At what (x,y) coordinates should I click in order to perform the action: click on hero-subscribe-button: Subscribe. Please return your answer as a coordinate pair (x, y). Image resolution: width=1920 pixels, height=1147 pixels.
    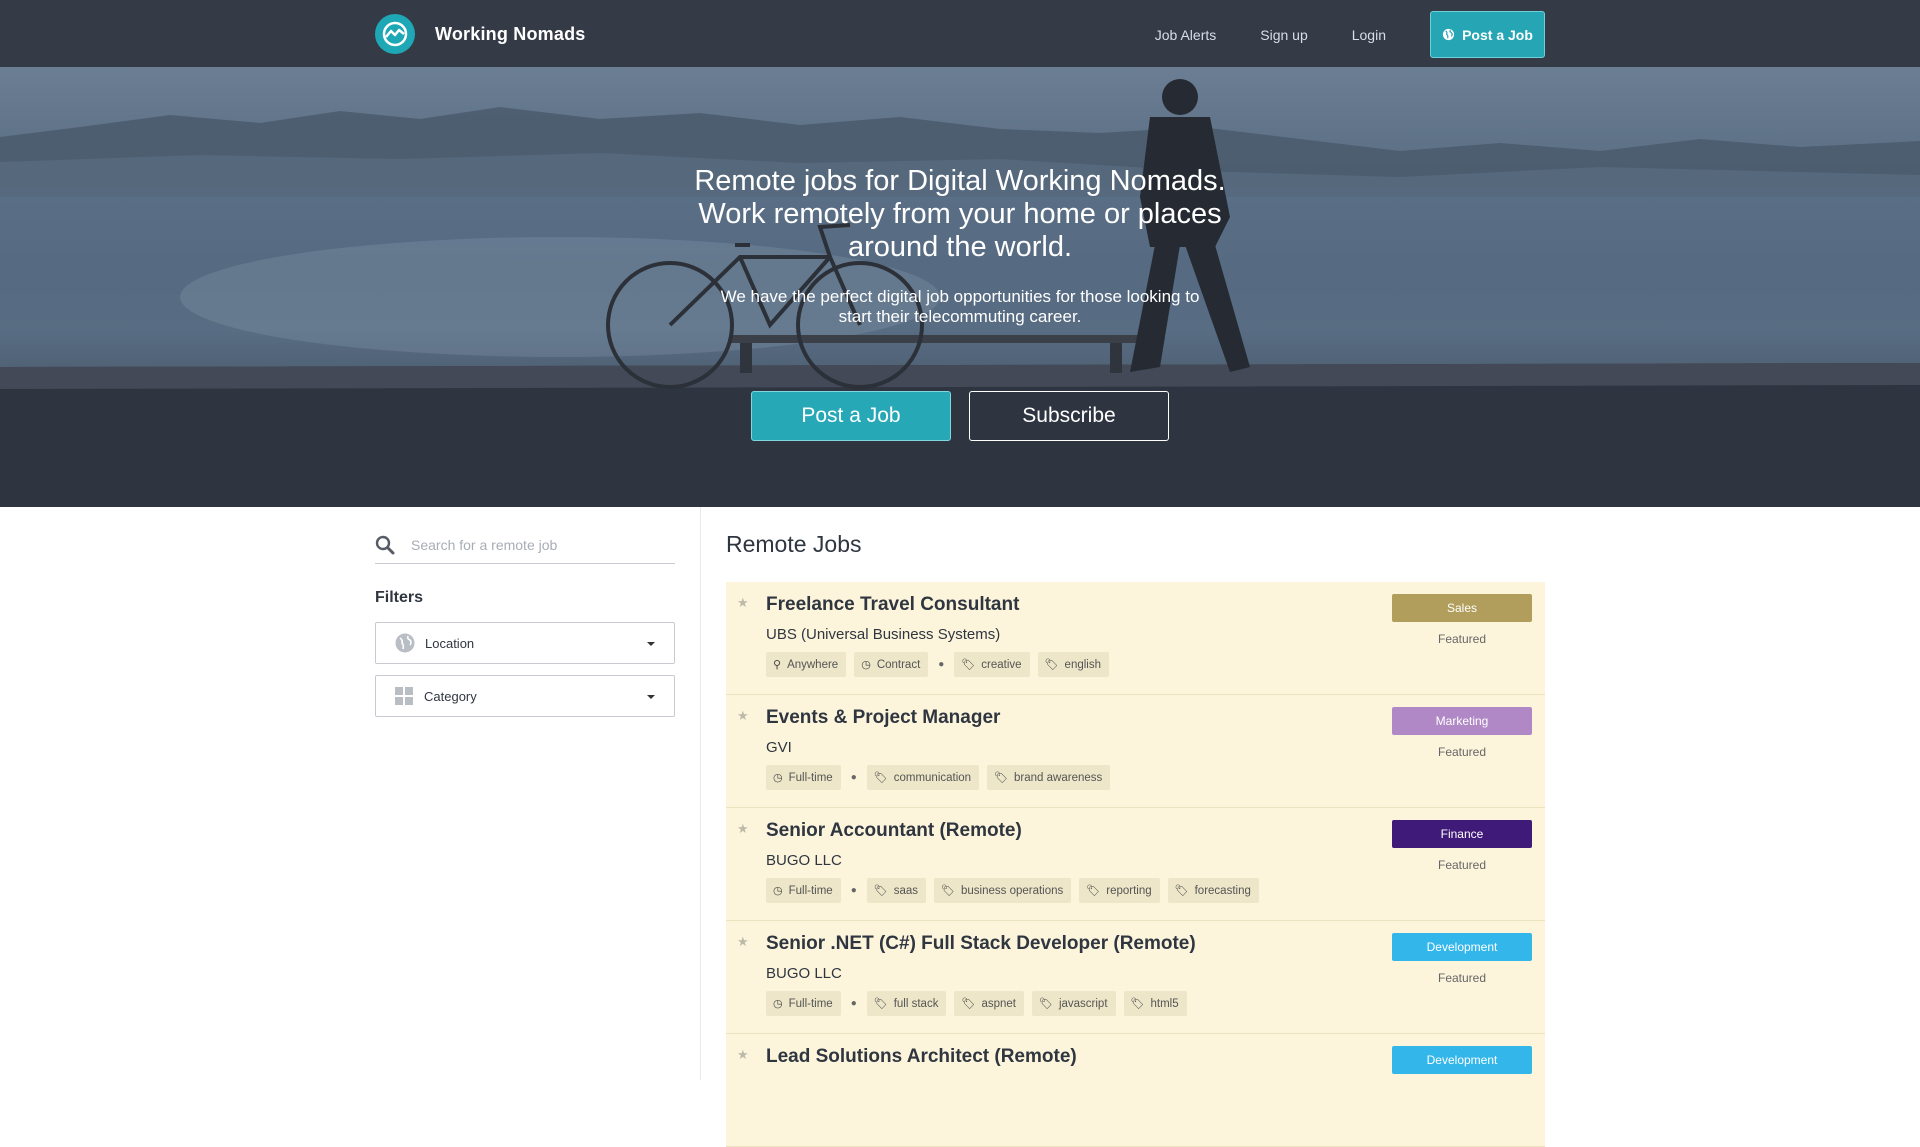
    Looking at the image, I should click on (1069, 416).